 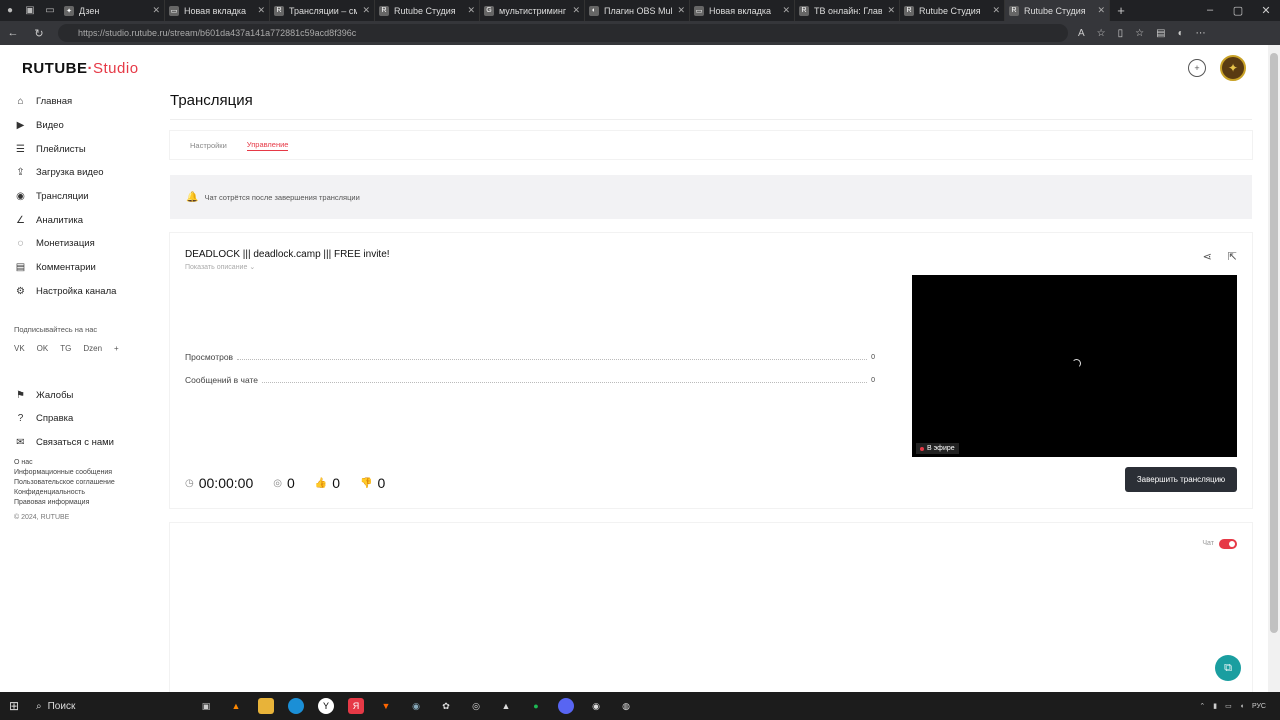 I want to click on home-icon: ⌂, so click(x=20, y=102).